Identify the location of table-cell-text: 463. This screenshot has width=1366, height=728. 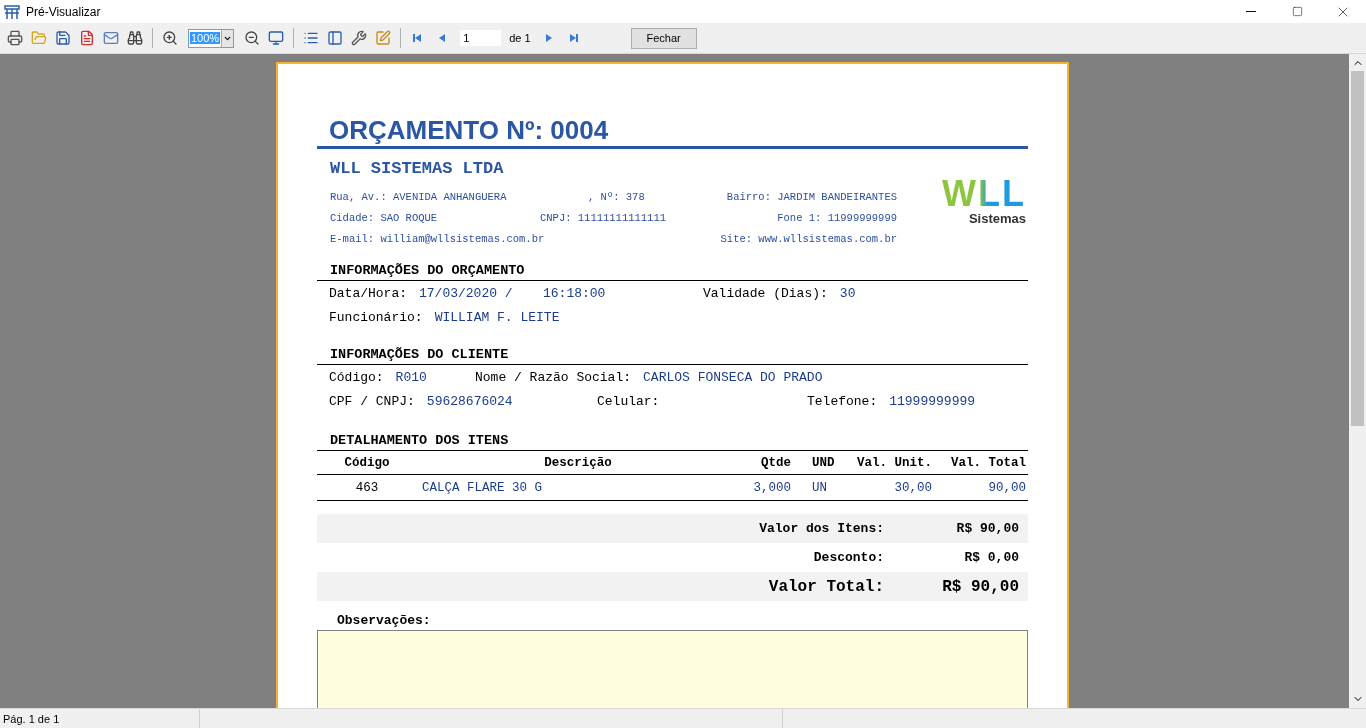
(367, 487).